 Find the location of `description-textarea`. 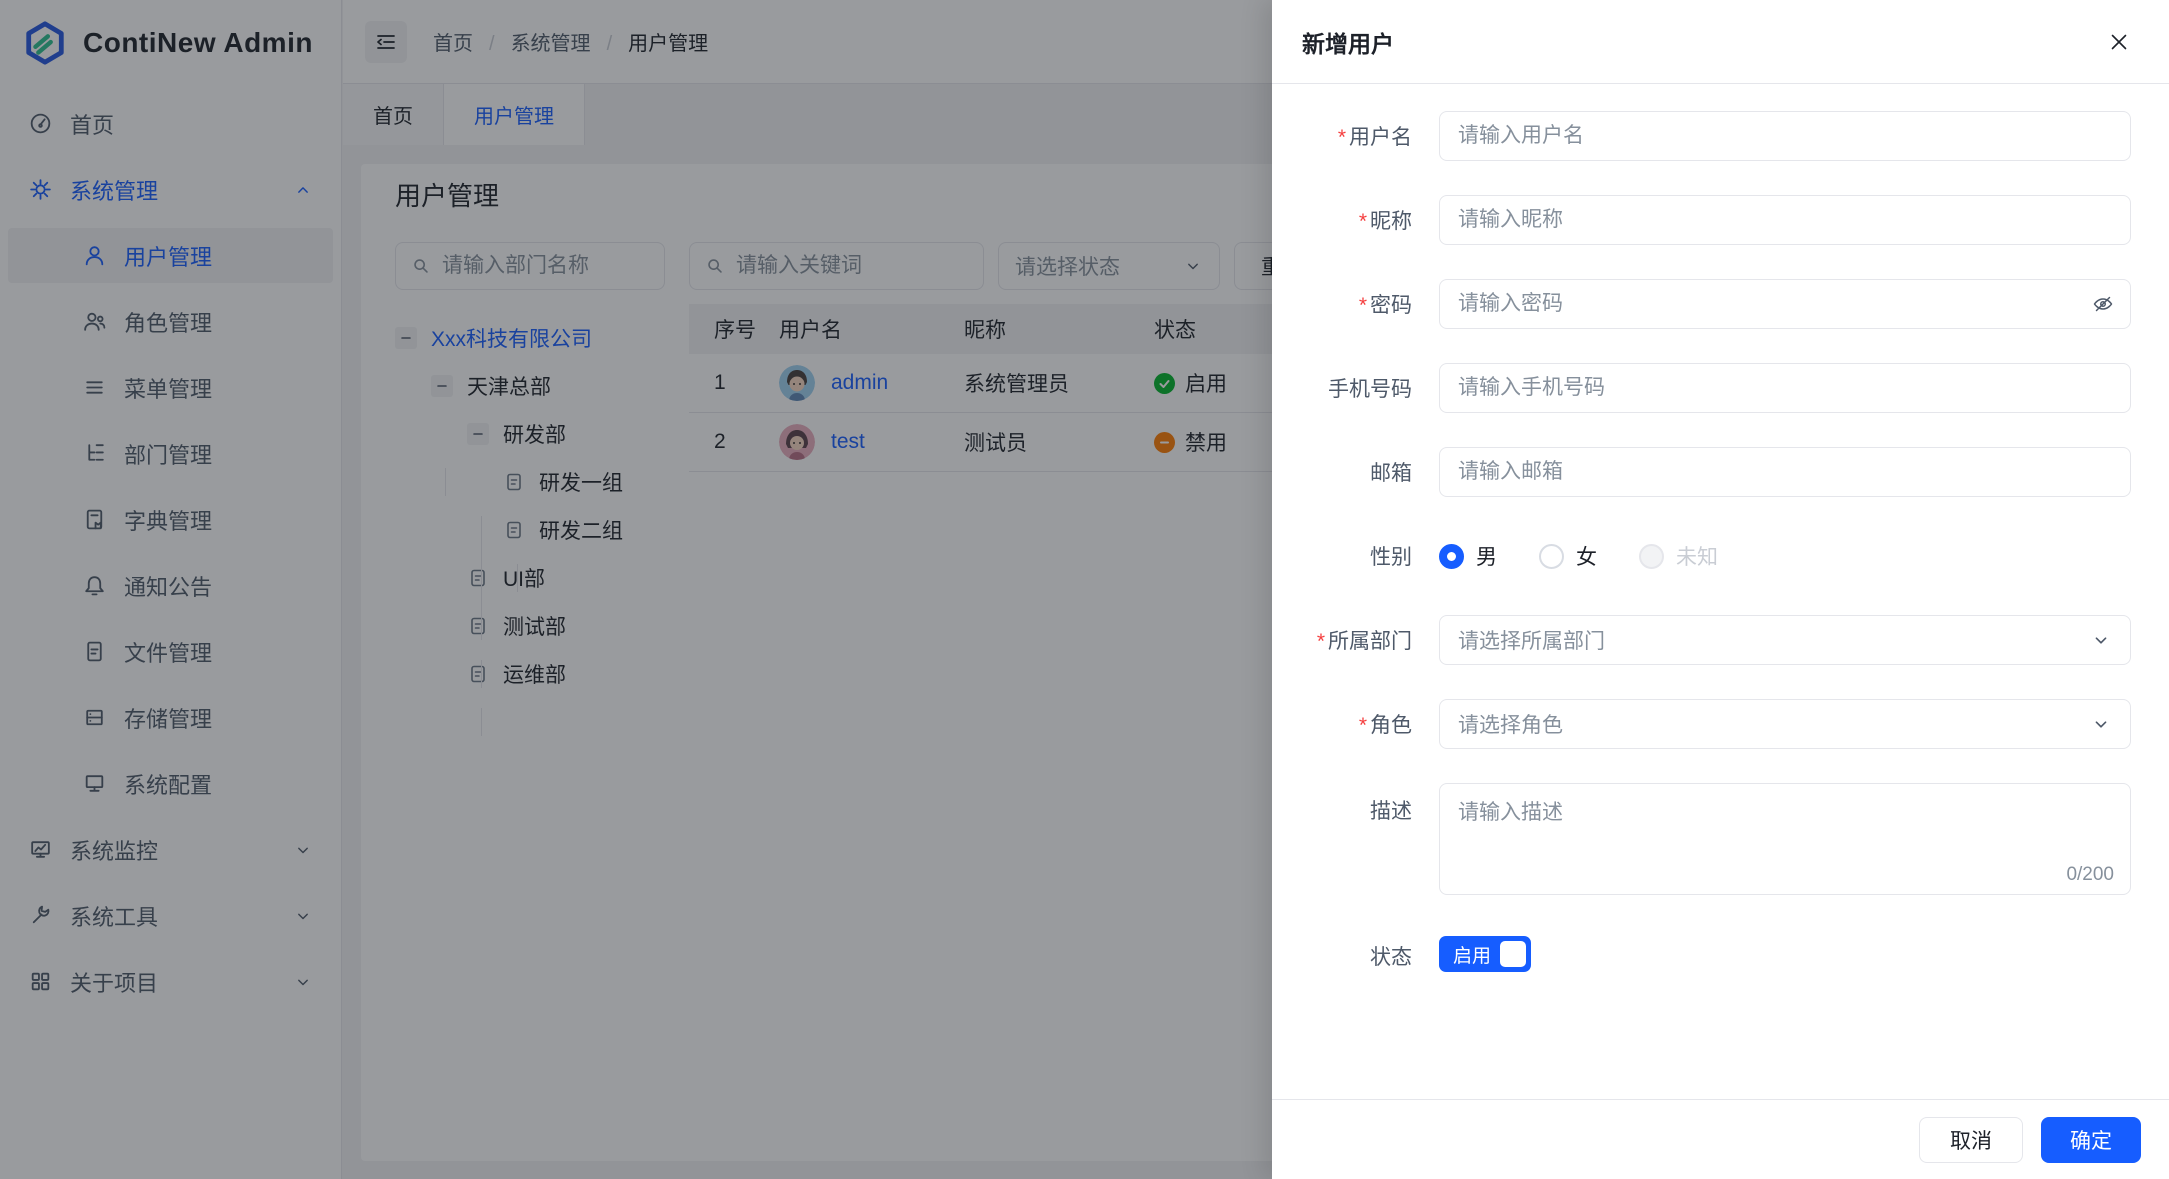

description-textarea is located at coordinates (1785, 823).